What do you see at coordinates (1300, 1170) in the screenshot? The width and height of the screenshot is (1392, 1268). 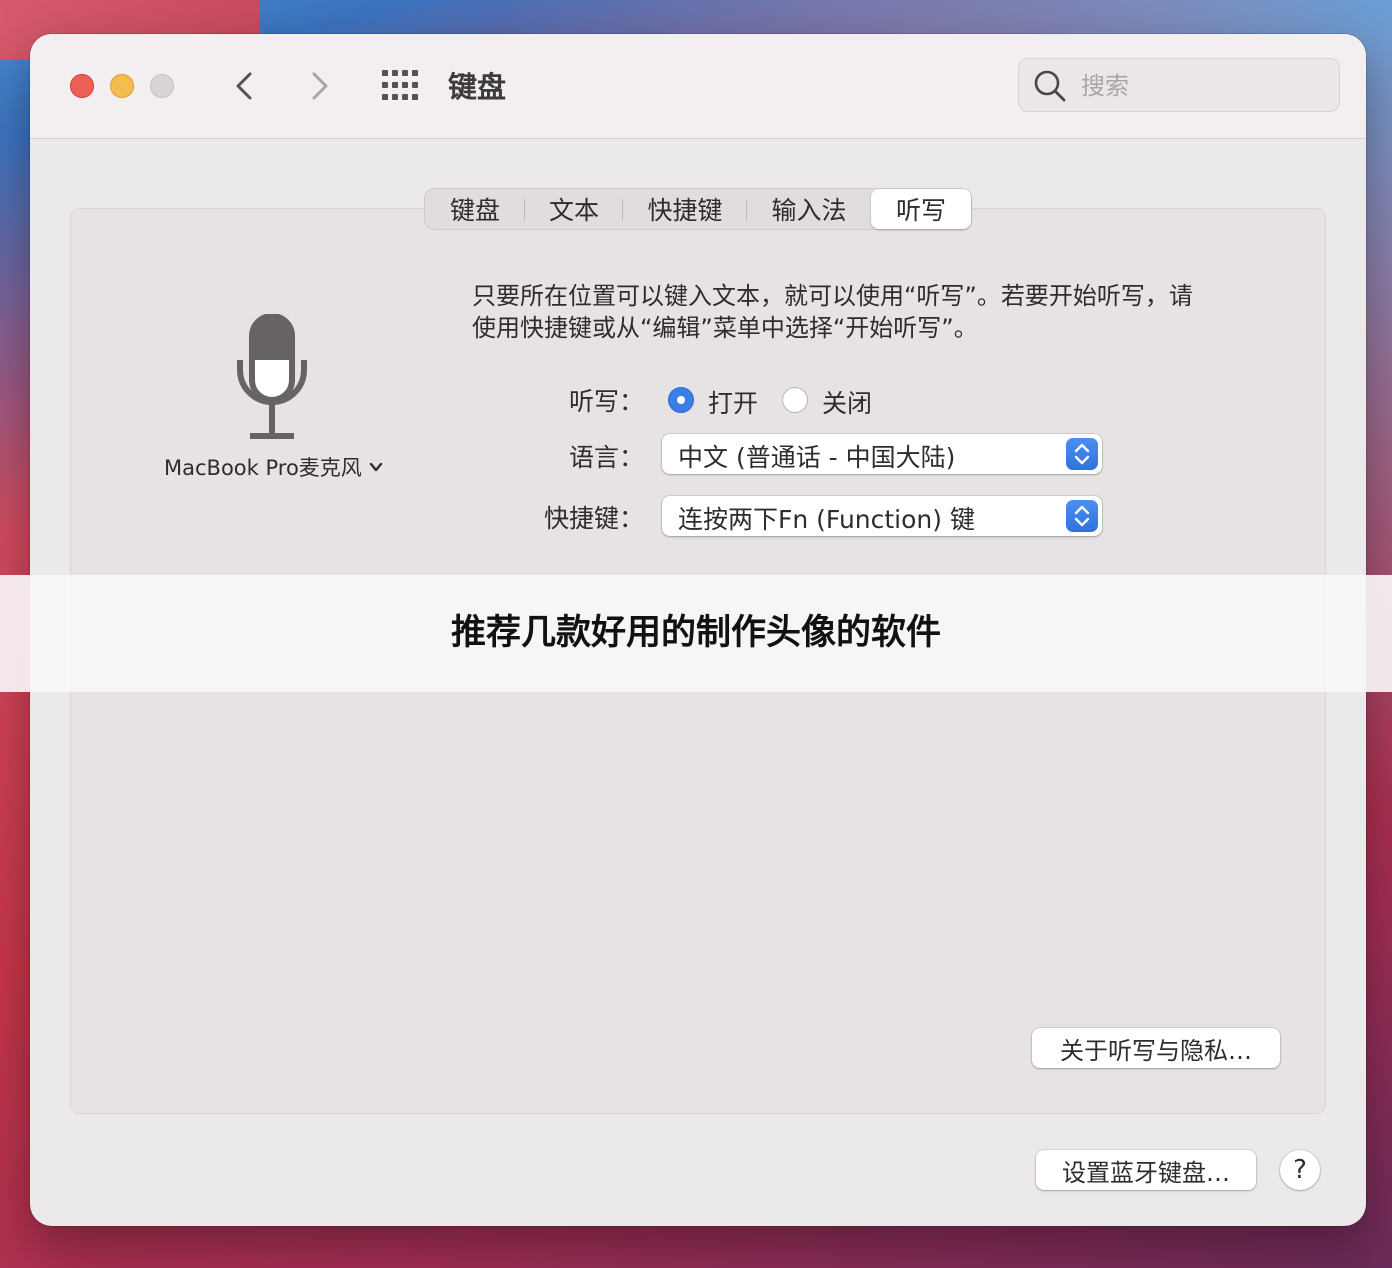 I see `help-button: ?` at bounding box center [1300, 1170].